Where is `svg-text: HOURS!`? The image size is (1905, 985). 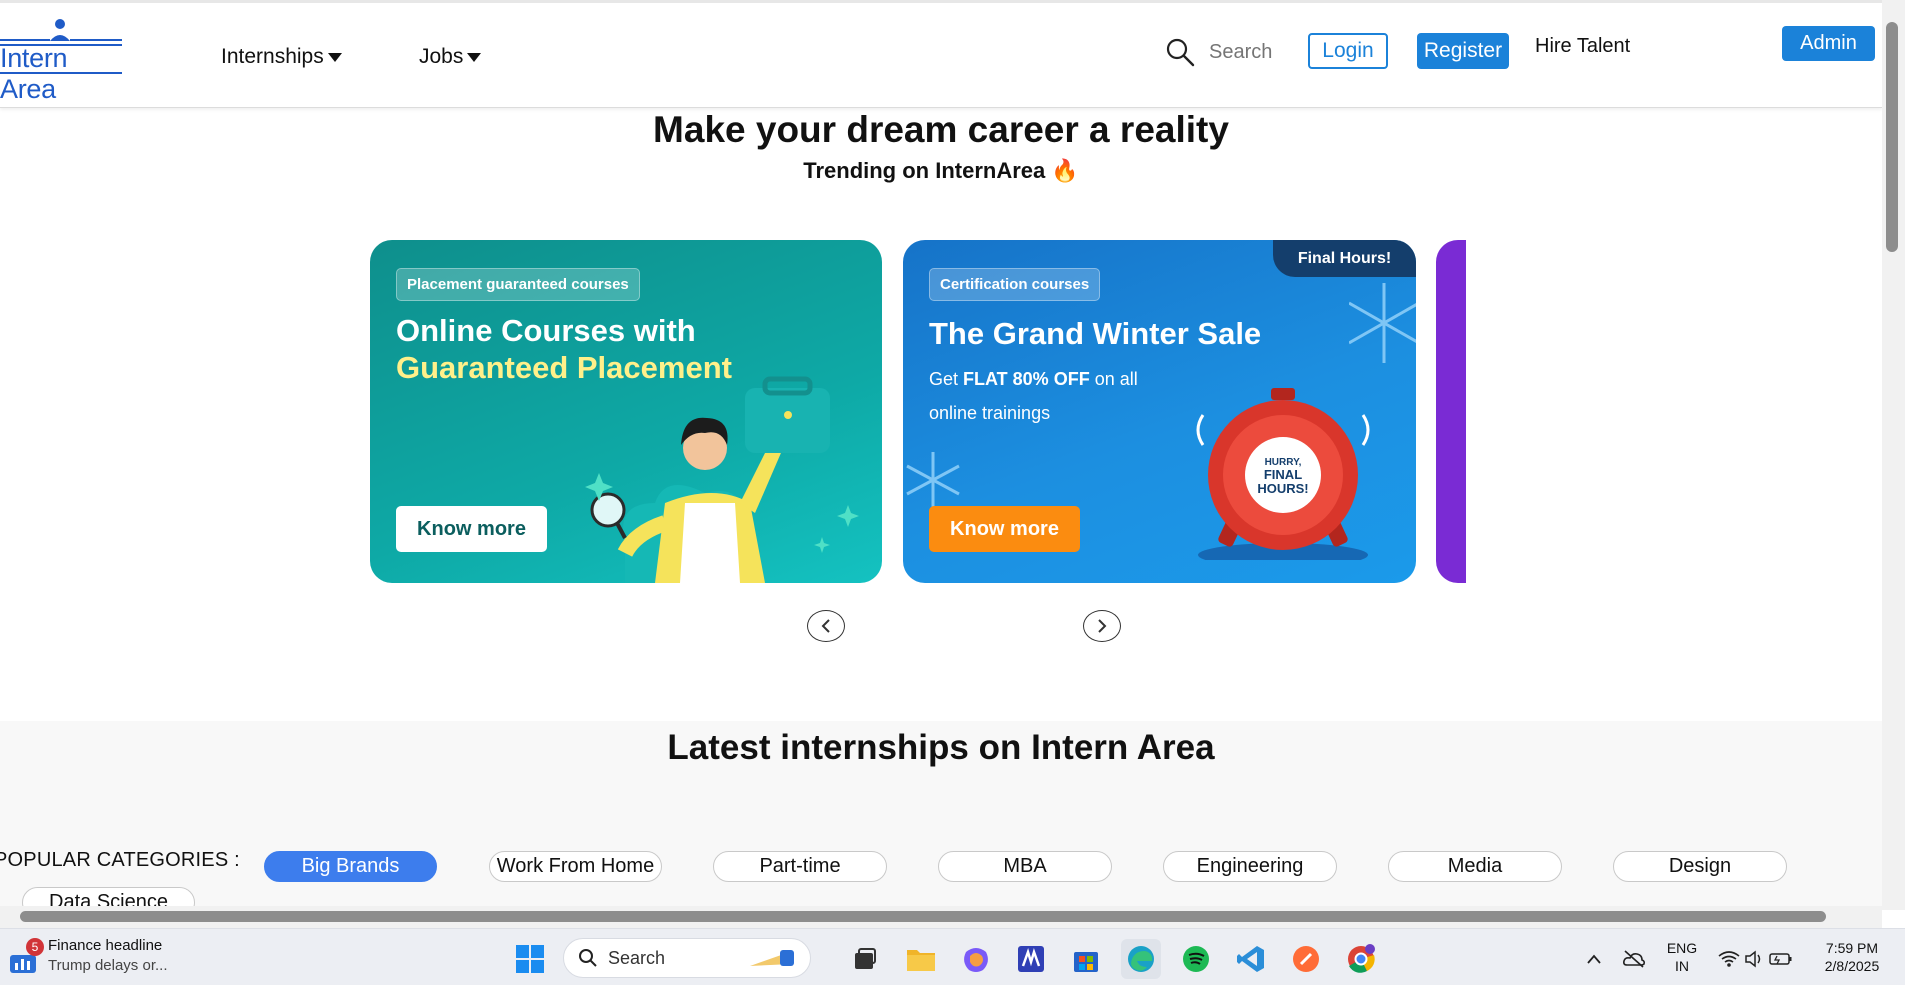
svg-text: HOURS! is located at coordinates (1282, 488).